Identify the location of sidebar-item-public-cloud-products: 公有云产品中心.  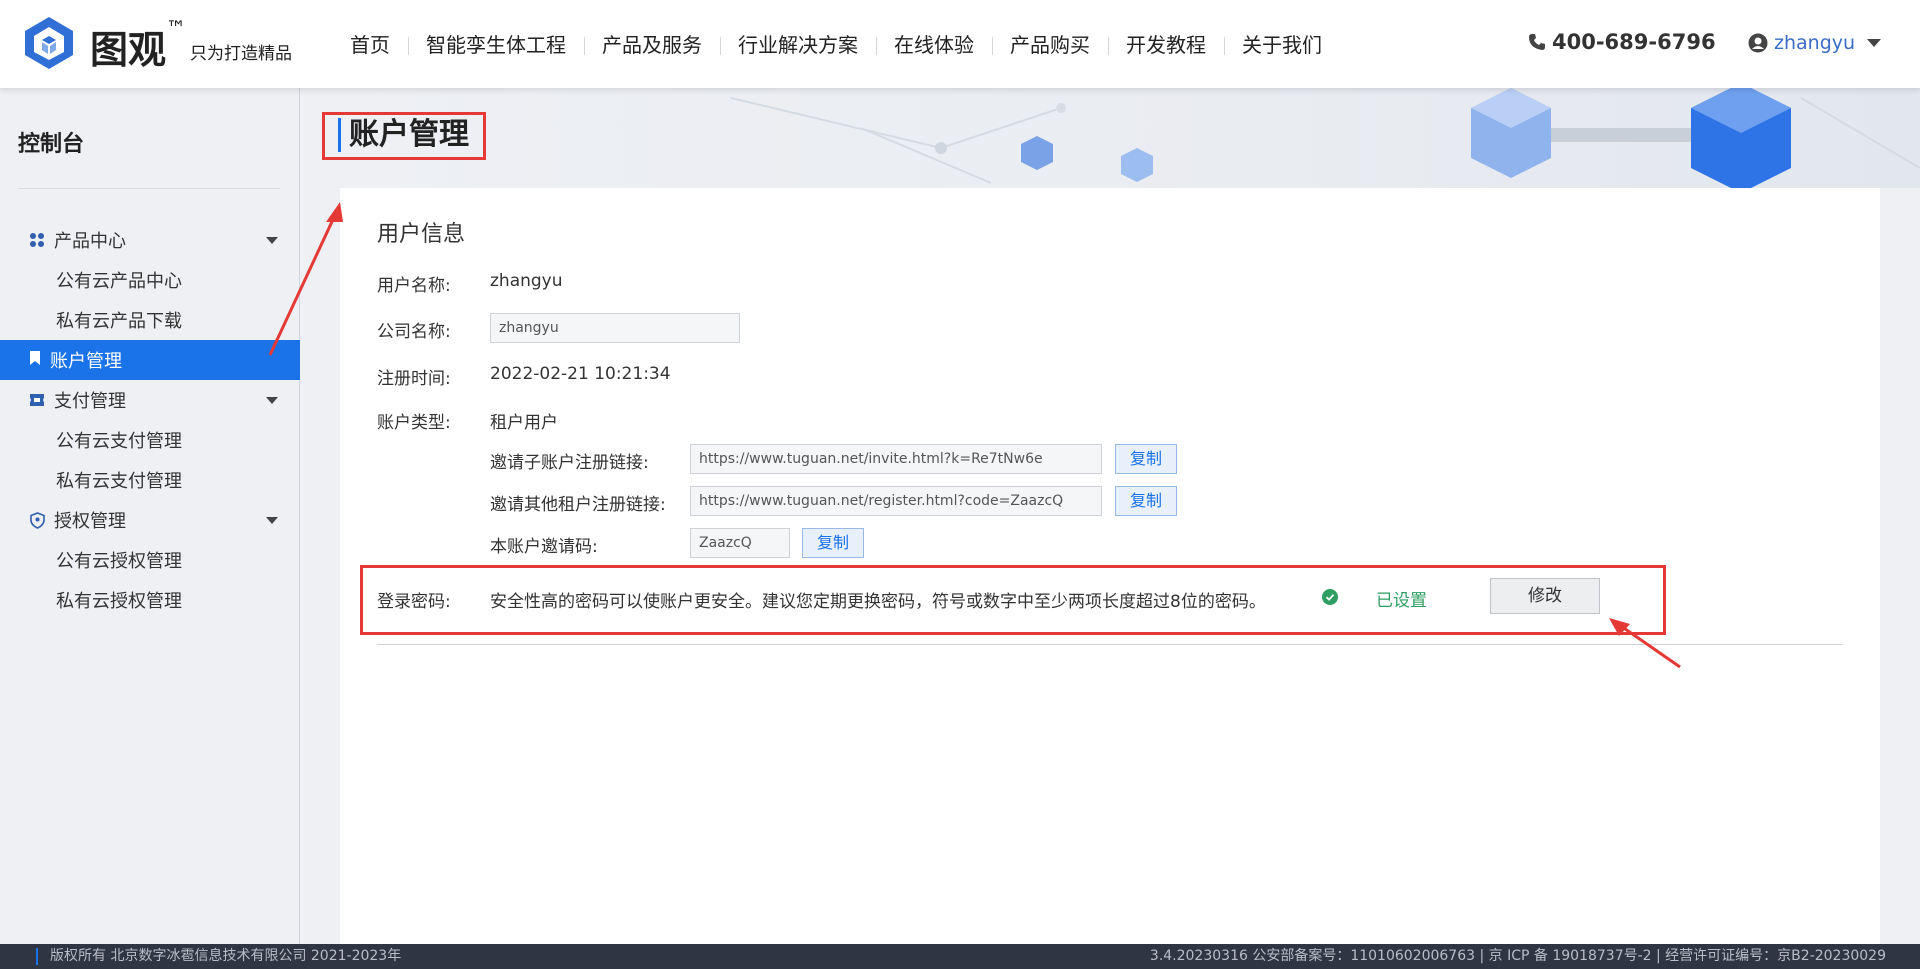
(150, 280).